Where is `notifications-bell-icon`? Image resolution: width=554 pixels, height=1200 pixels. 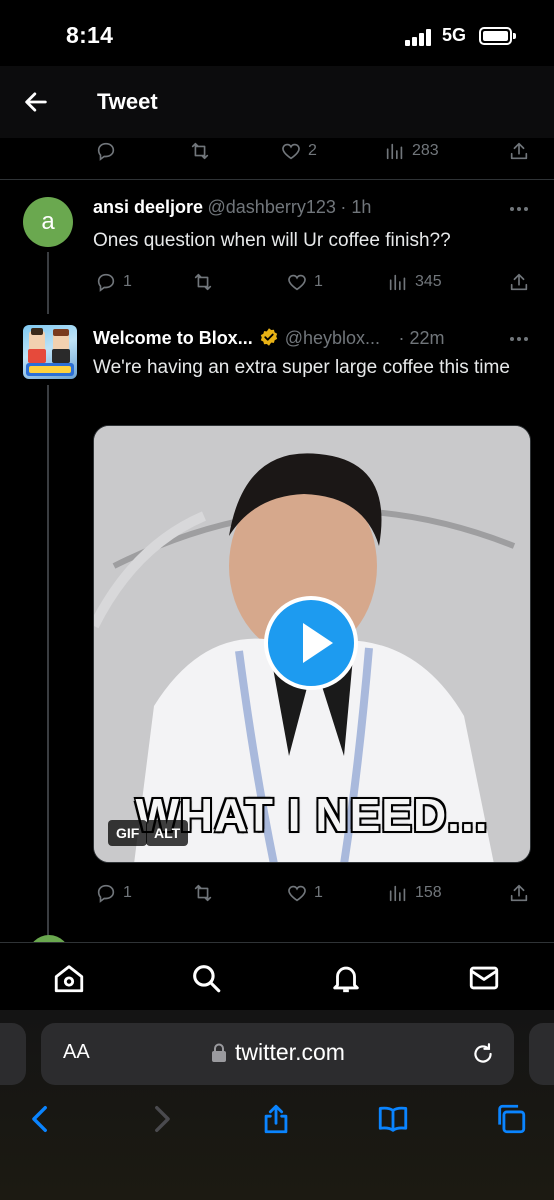 notifications-bell-icon is located at coordinates (346, 978).